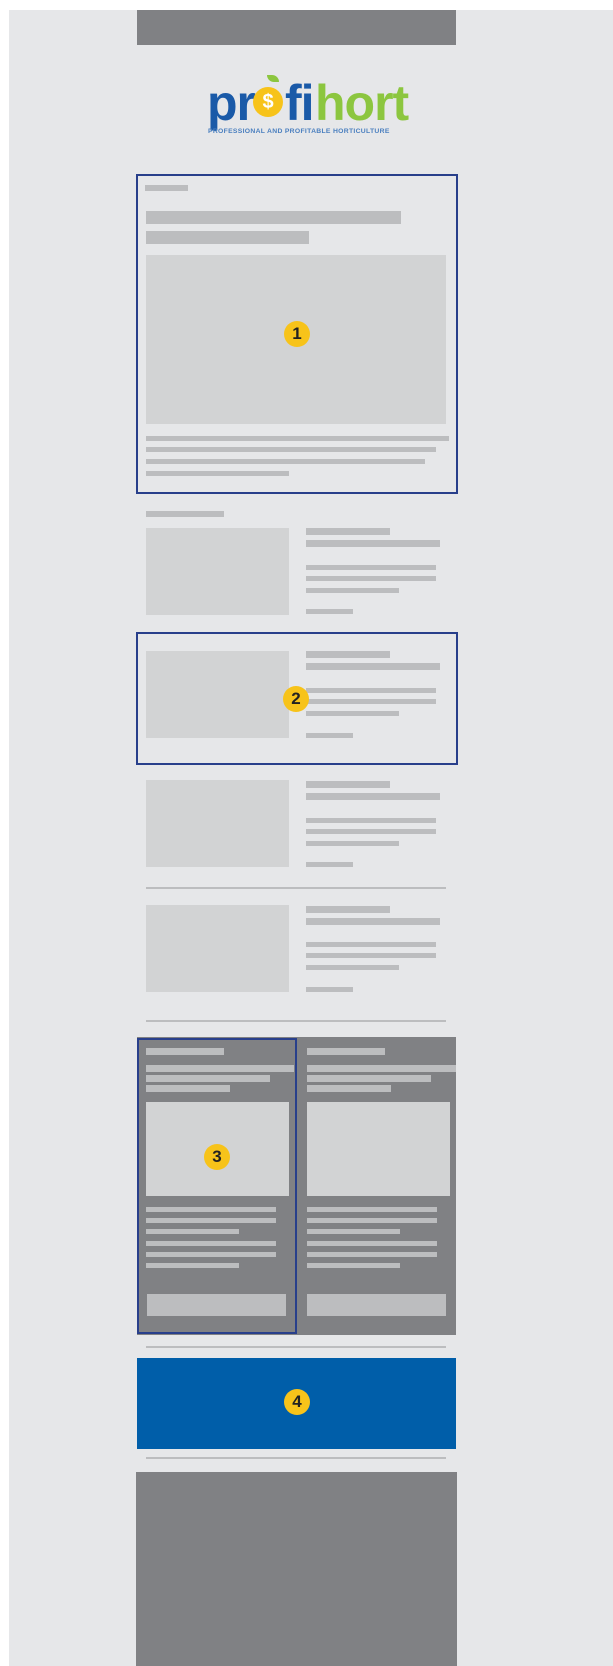  What do you see at coordinates (166, 188) in the screenshot?
I see `featured-kicker-placeholder` at bounding box center [166, 188].